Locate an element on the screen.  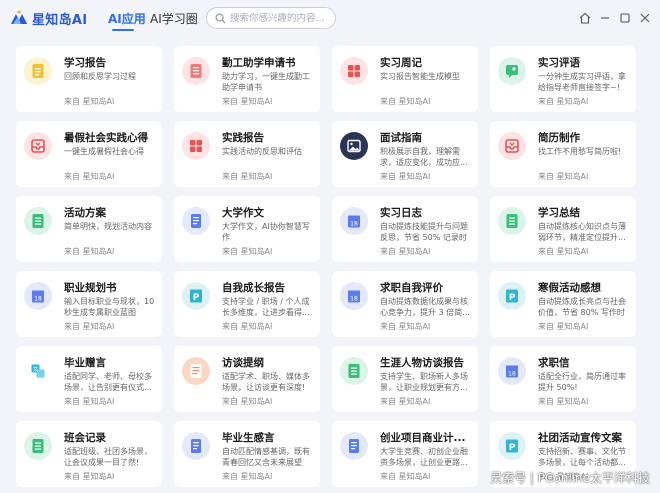
card-description: 实践活动的反思和评估 is located at coordinates (262, 151).